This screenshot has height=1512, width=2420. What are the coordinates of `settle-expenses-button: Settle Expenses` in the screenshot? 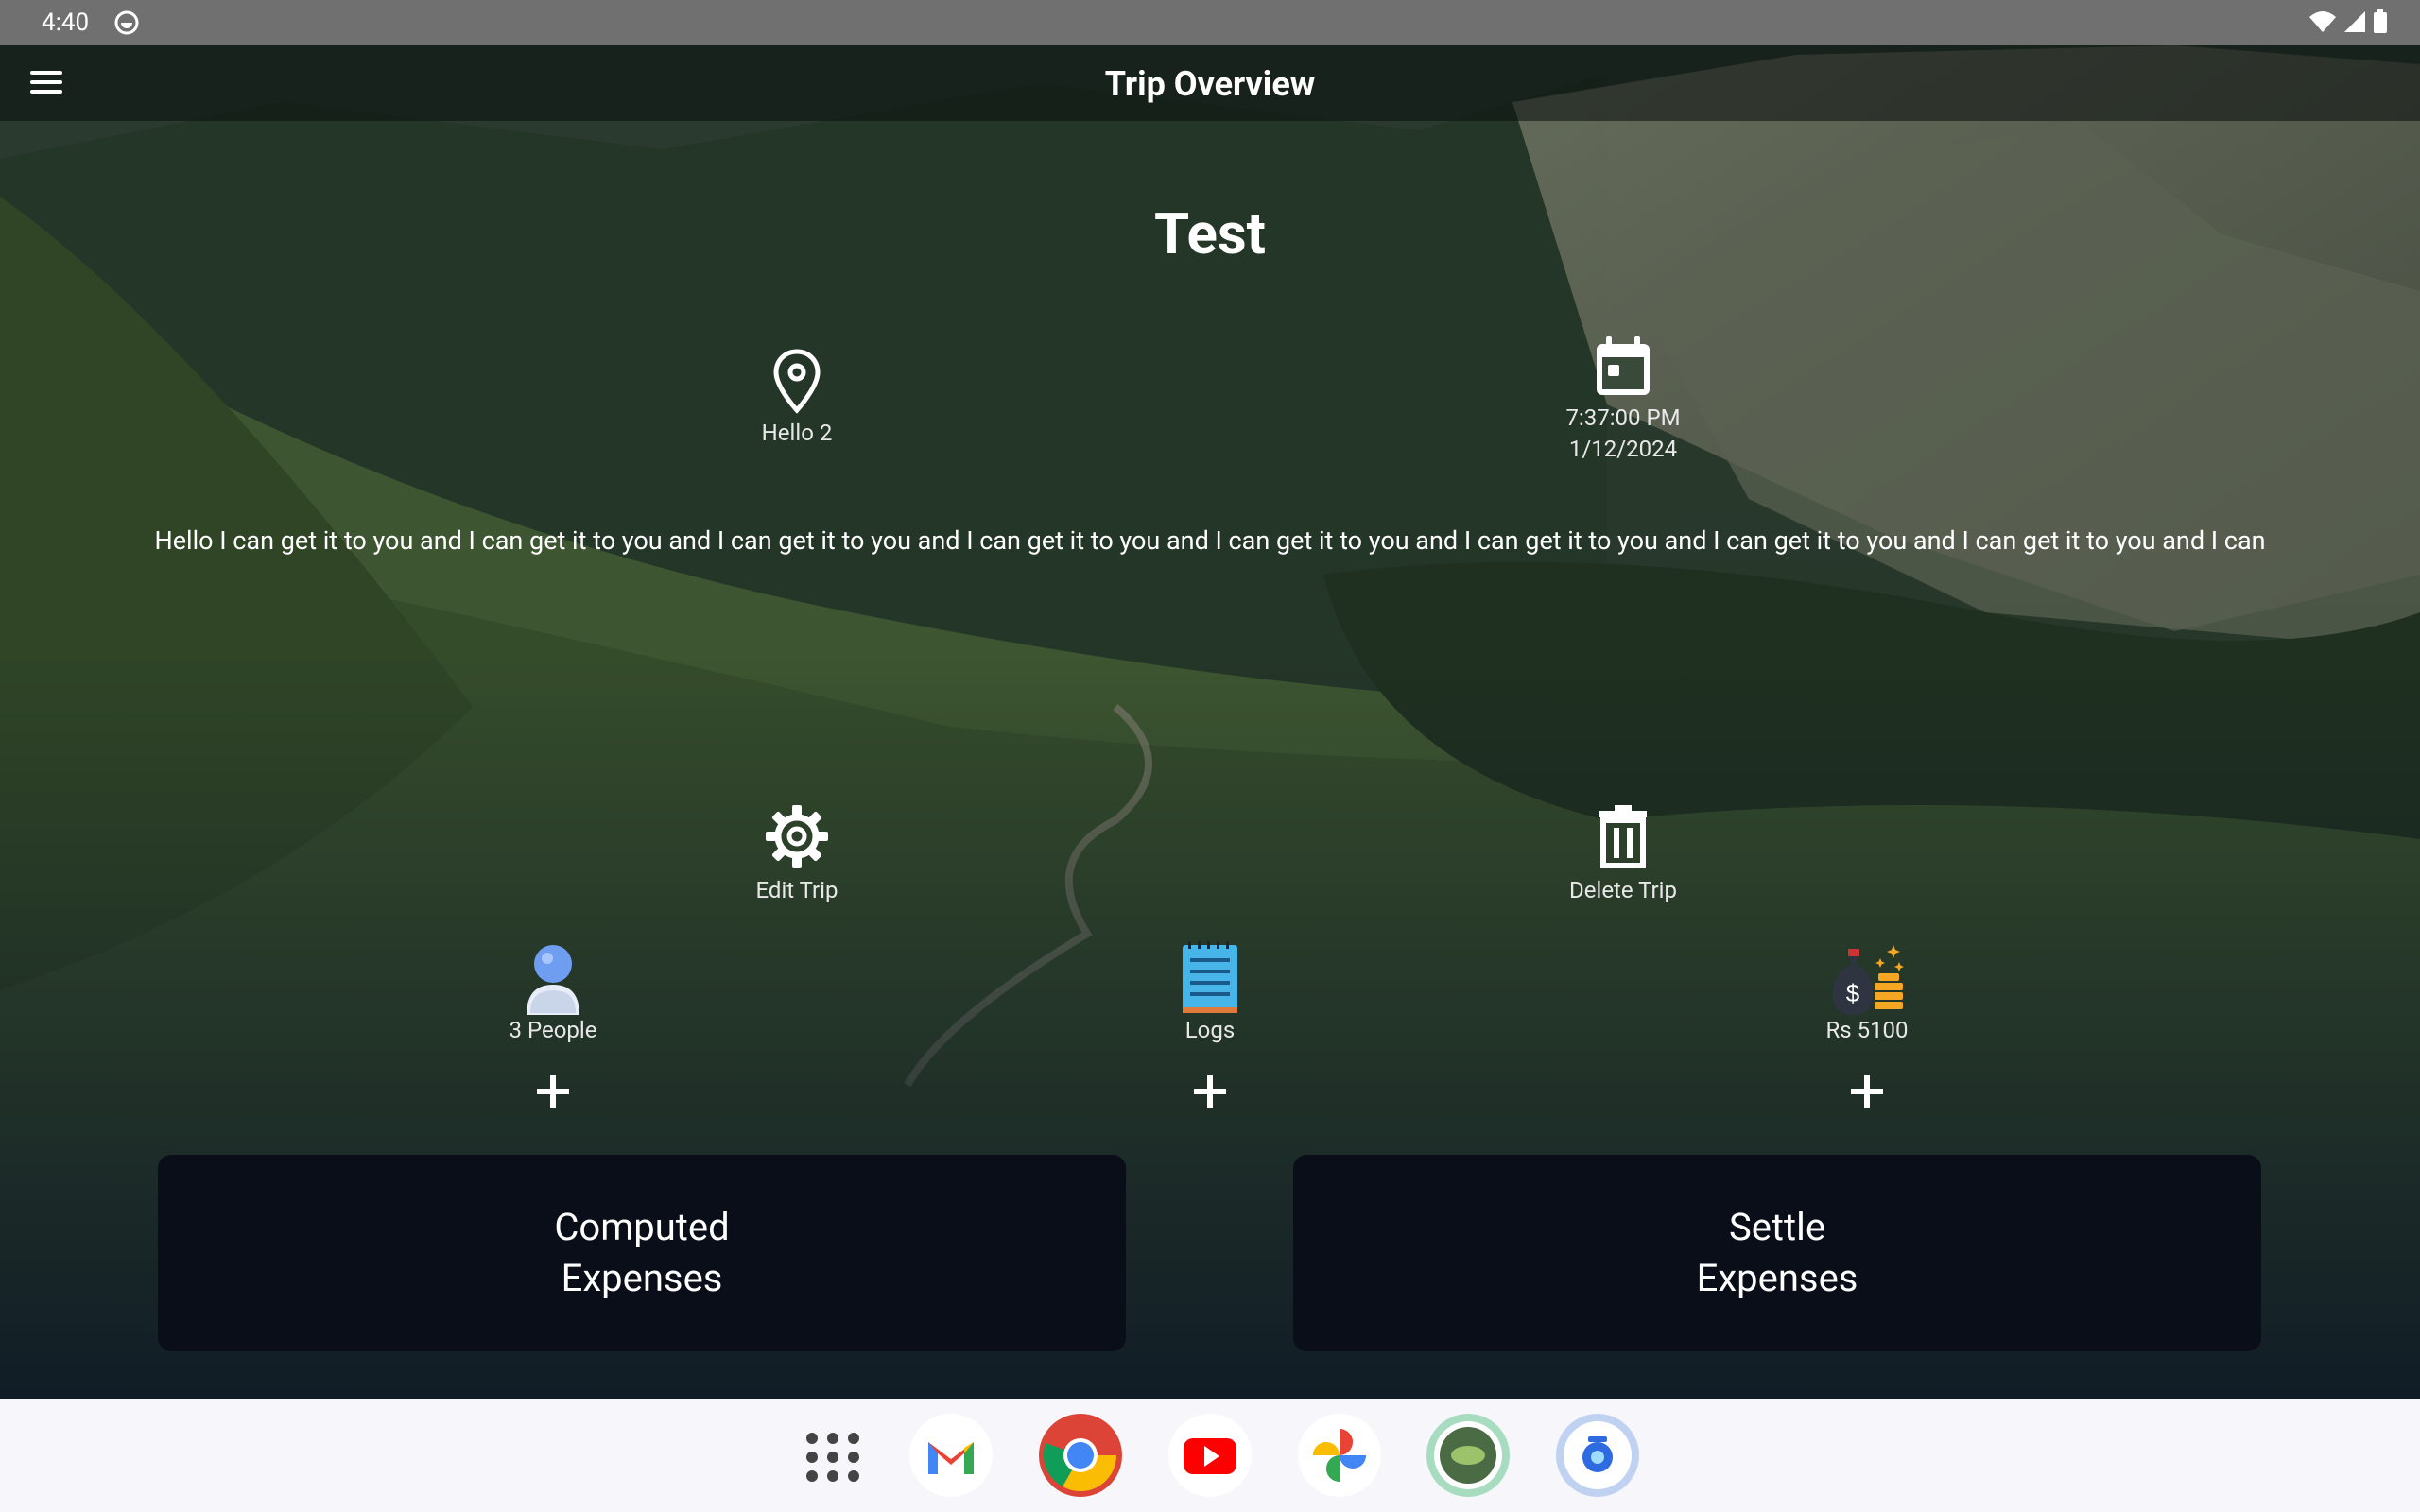 It's located at (1777, 1253).